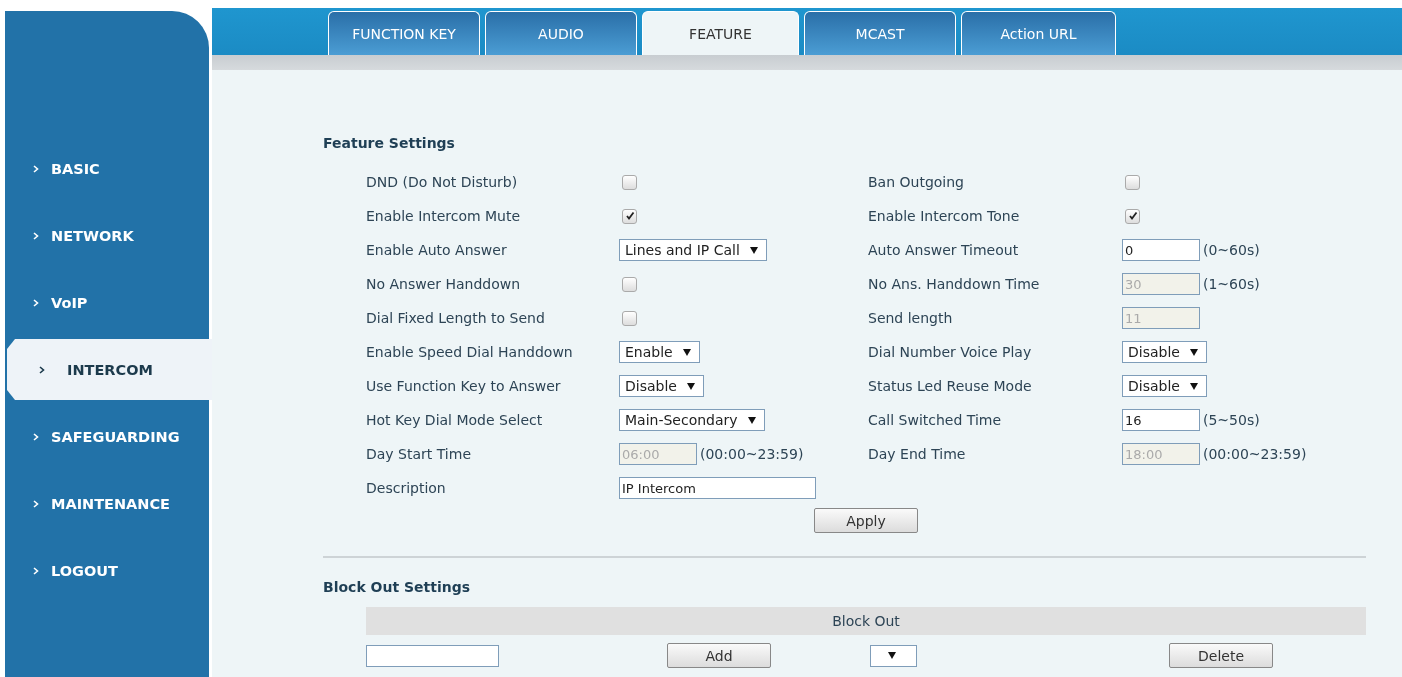  I want to click on sidebar-item: BASIC, so click(107, 168).